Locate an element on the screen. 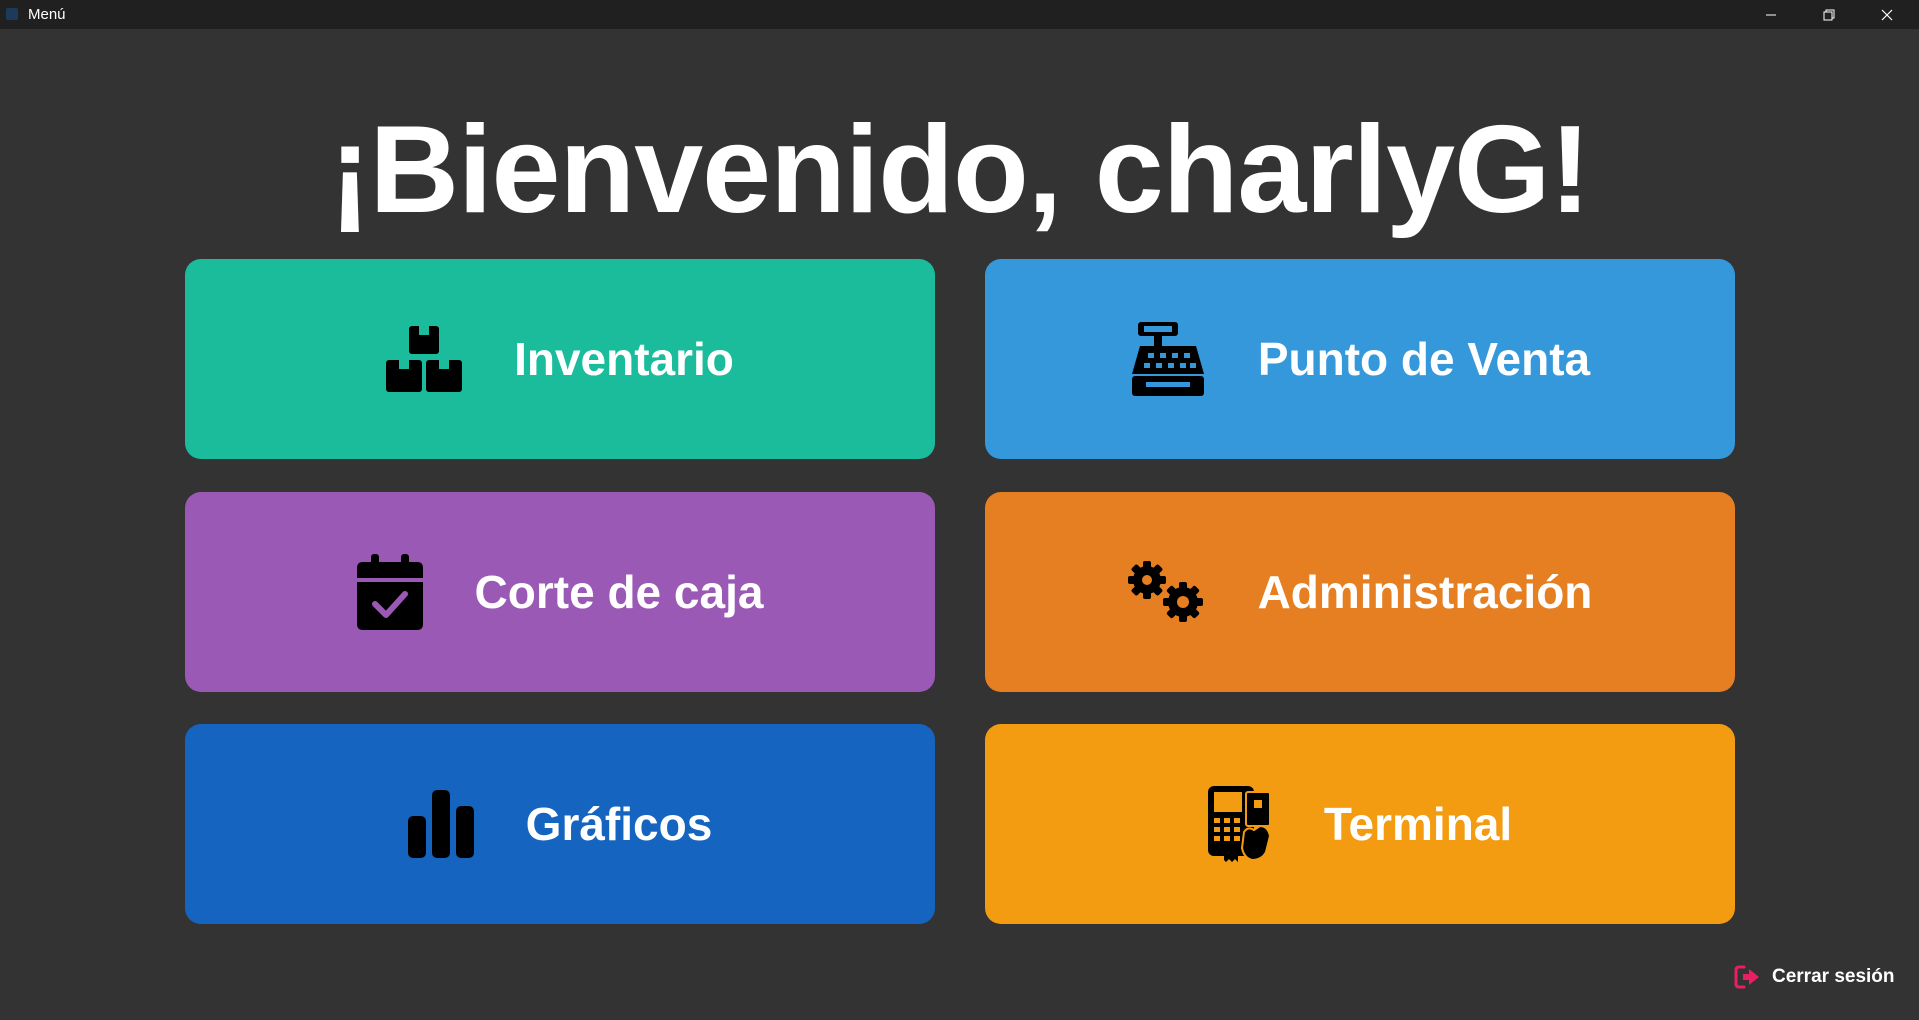  close-button is located at coordinates (1887, 14).